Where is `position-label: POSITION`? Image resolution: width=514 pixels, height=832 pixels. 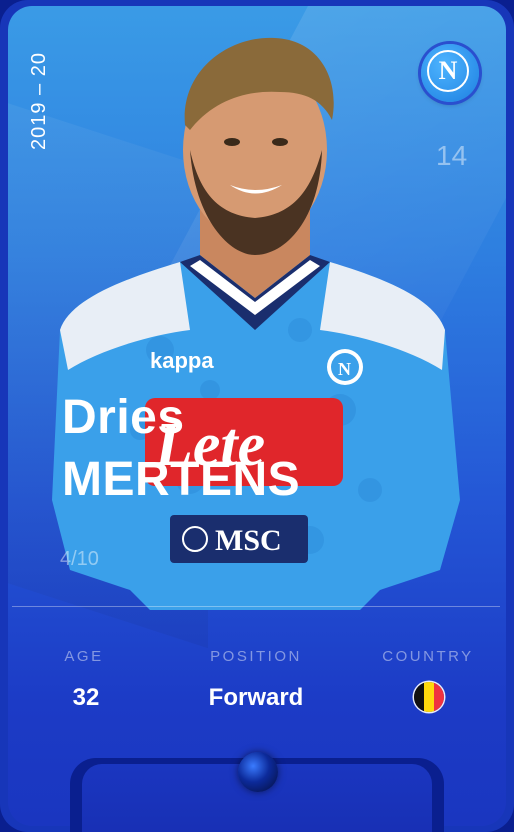
position-label: POSITION is located at coordinates (256, 656).